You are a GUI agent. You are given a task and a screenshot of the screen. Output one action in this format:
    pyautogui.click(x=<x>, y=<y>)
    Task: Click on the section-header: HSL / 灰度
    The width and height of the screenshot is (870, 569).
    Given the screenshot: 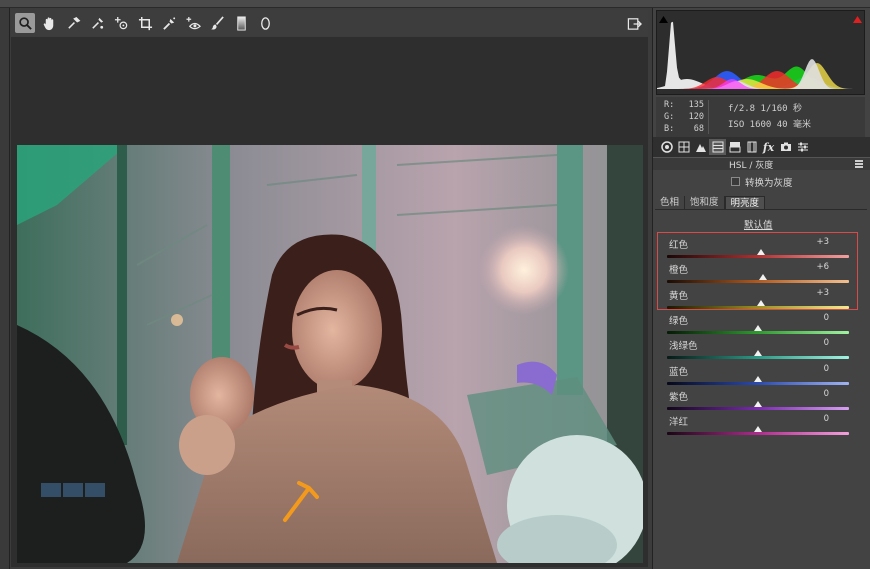 What is the action you would take?
    pyautogui.click(x=761, y=164)
    